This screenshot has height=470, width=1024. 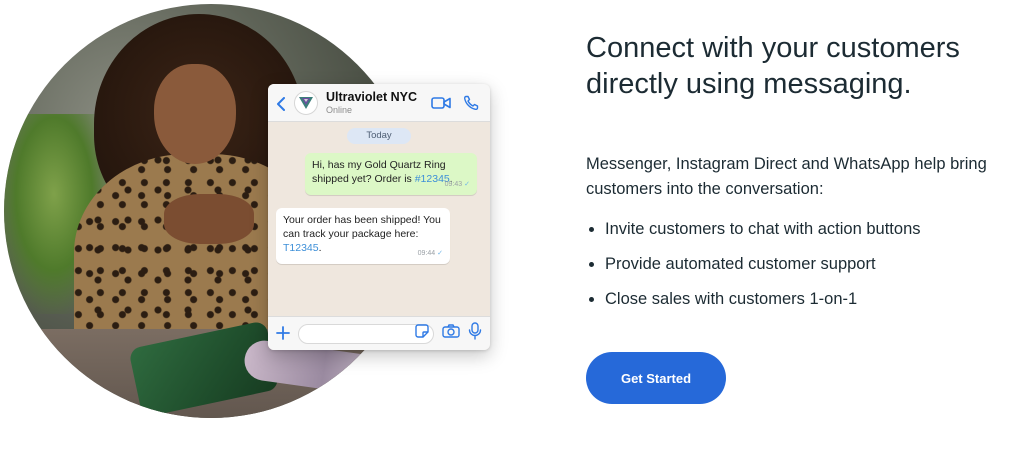 I want to click on contact-avatar, so click(x=306, y=102).